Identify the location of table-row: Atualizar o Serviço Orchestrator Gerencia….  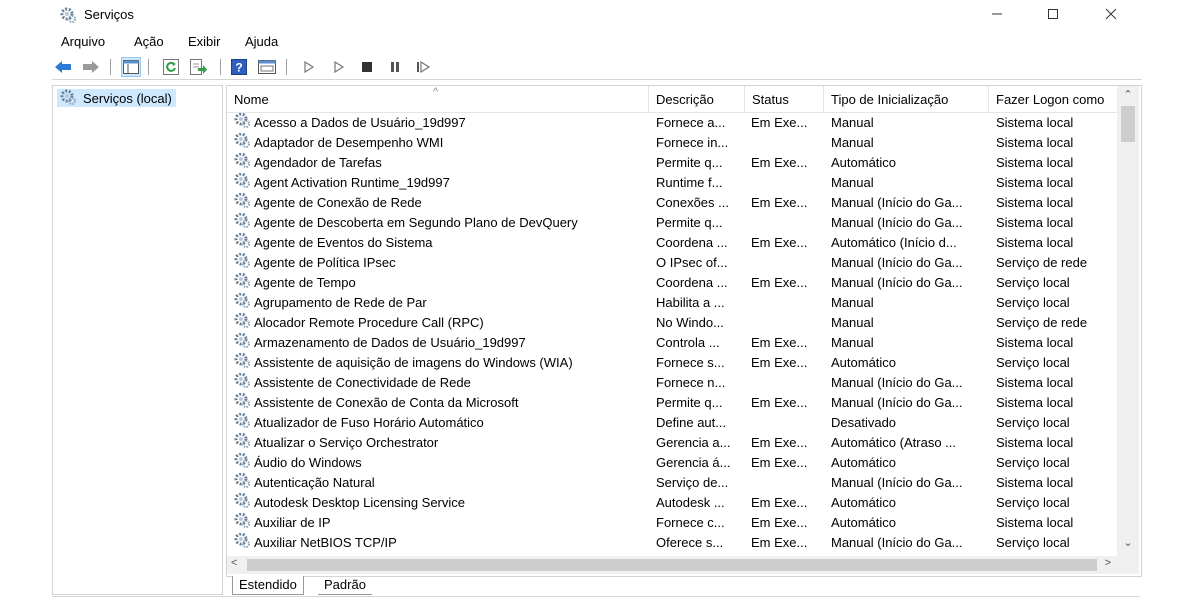
(672, 443).